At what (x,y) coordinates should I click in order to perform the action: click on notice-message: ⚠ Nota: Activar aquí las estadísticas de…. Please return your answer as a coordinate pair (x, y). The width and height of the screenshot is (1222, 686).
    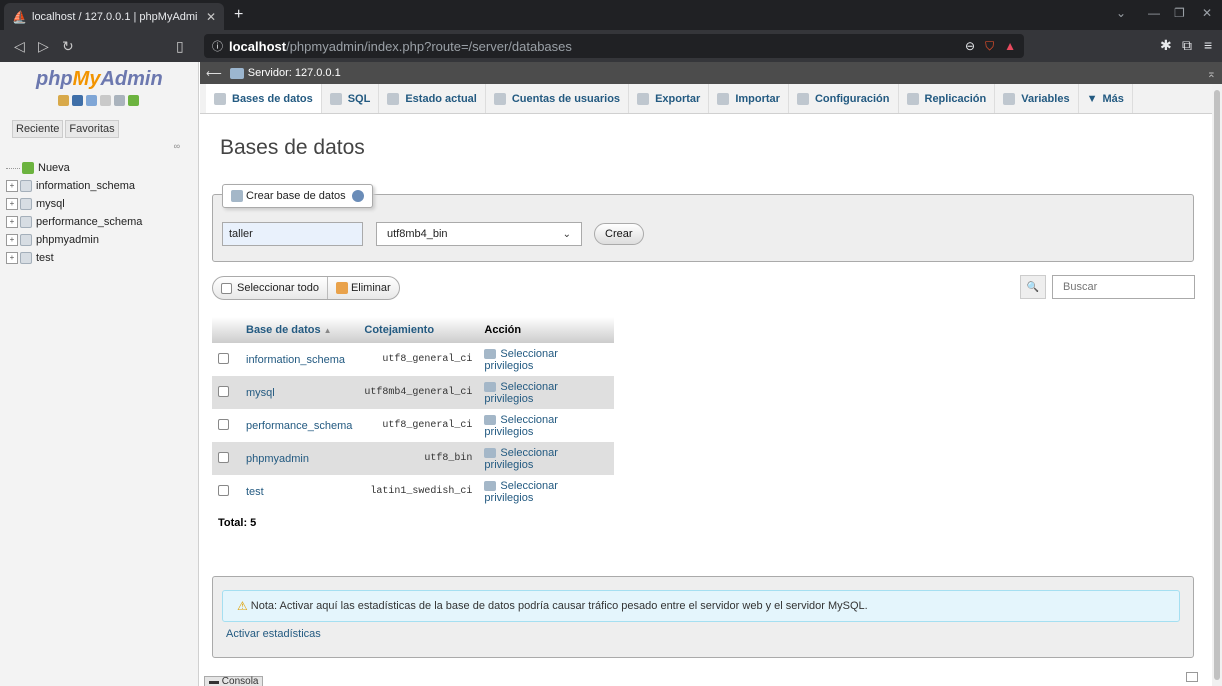
    Looking at the image, I should click on (701, 606).